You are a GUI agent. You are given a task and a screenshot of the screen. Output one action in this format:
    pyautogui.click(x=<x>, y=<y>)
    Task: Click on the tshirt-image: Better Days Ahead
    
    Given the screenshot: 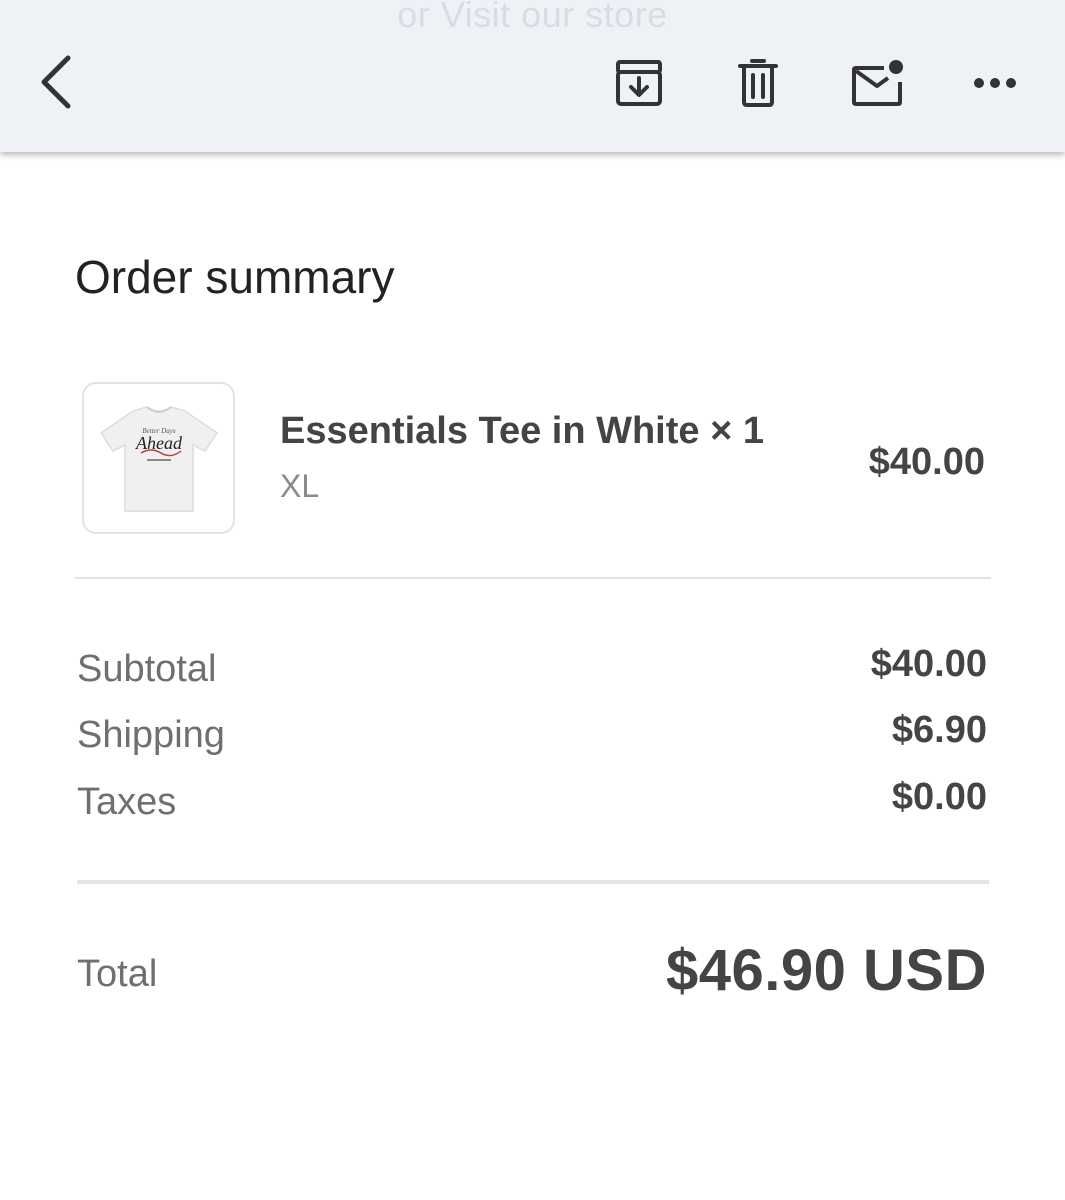 What is the action you would take?
    pyautogui.click(x=158, y=459)
    